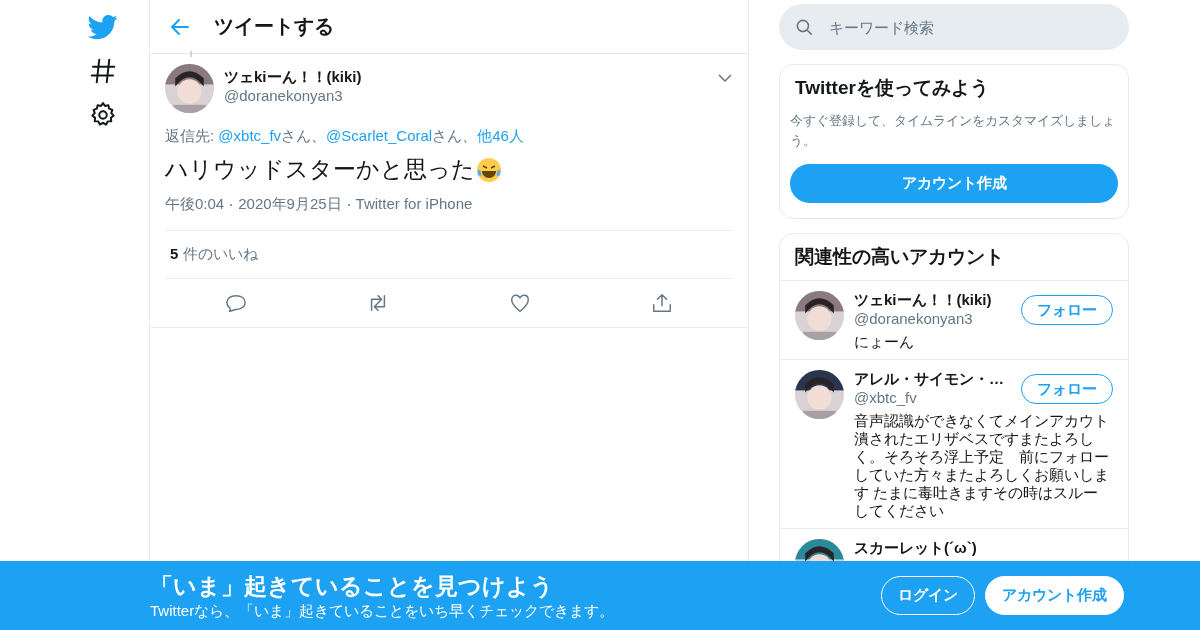  Describe the element at coordinates (290, 204) in the screenshot. I see `tweet-date: 2020年9月25日` at that location.